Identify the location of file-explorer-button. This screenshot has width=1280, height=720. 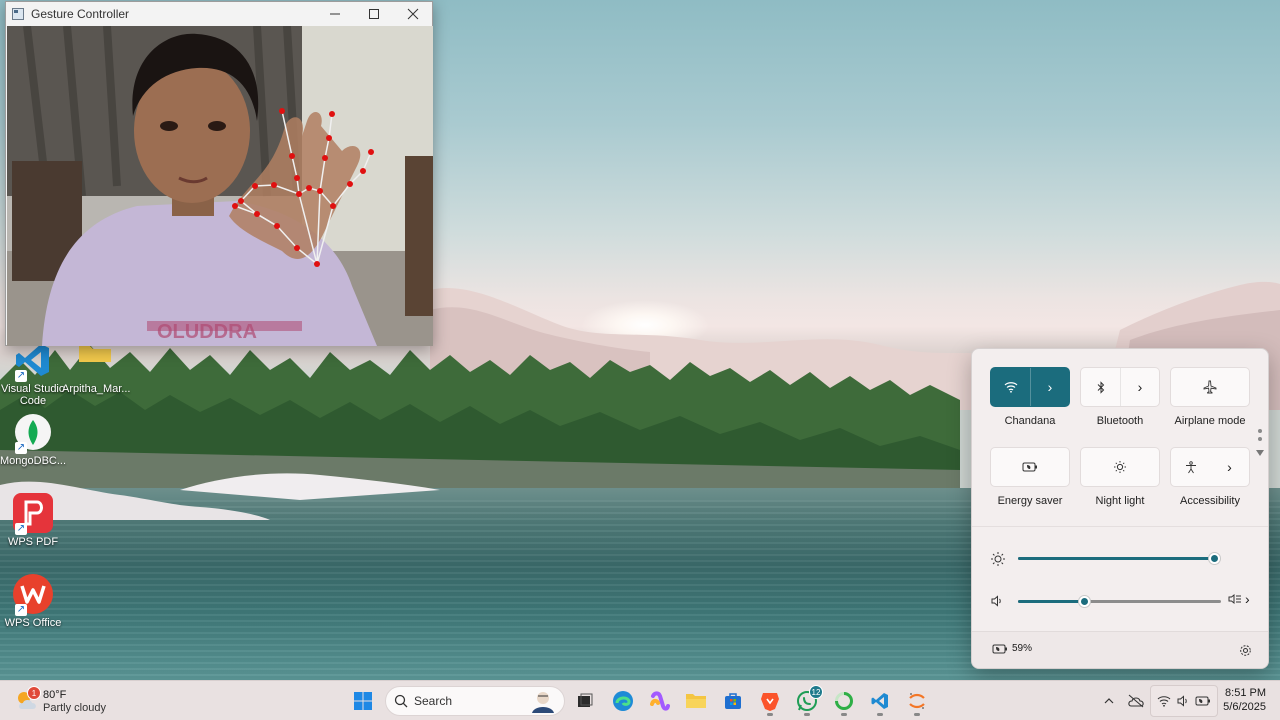
(696, 701).